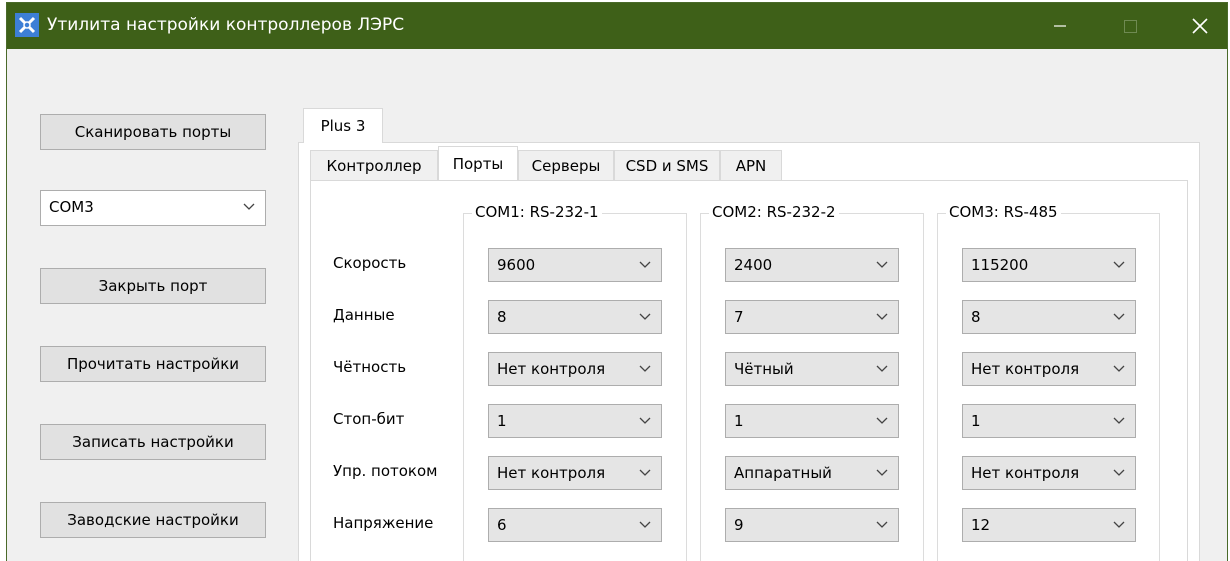  I want to click on com2-voltage-select: 9, so click(812, 525).